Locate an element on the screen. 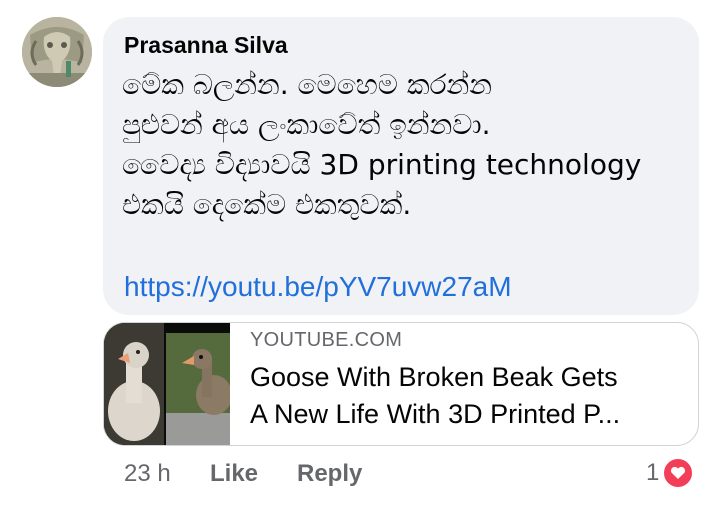  reply-button: Reply is located at coordinates (329, 474).